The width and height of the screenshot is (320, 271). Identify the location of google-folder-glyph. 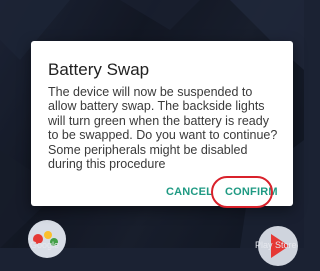
(45, 238).